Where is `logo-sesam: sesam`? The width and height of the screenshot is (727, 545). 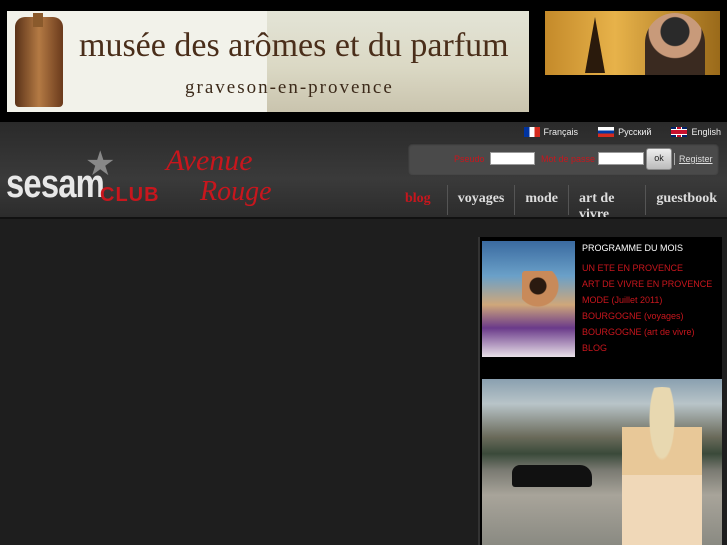 logo-sesam: sesam is located at coordinates (55, 184).